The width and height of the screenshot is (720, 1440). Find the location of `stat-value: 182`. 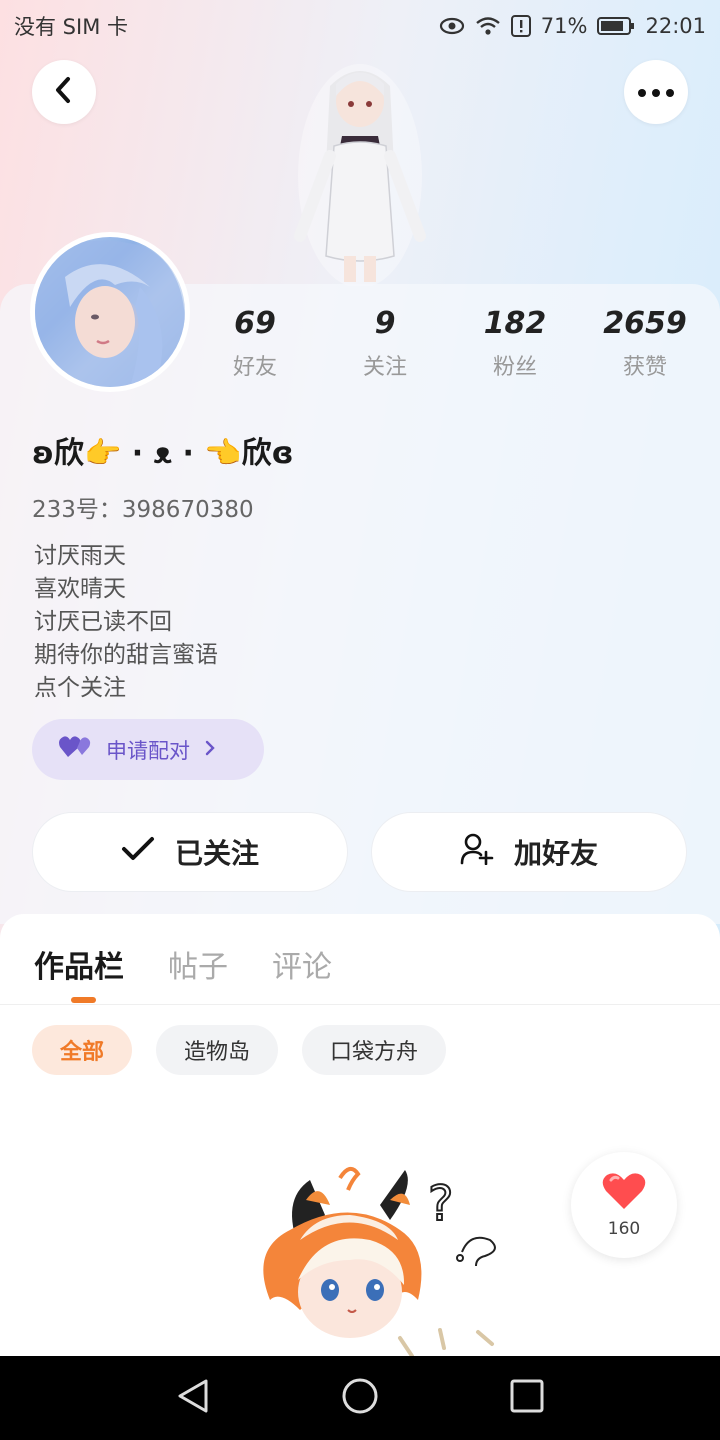

stat-value: 182 is located at coordinates (515, 323).